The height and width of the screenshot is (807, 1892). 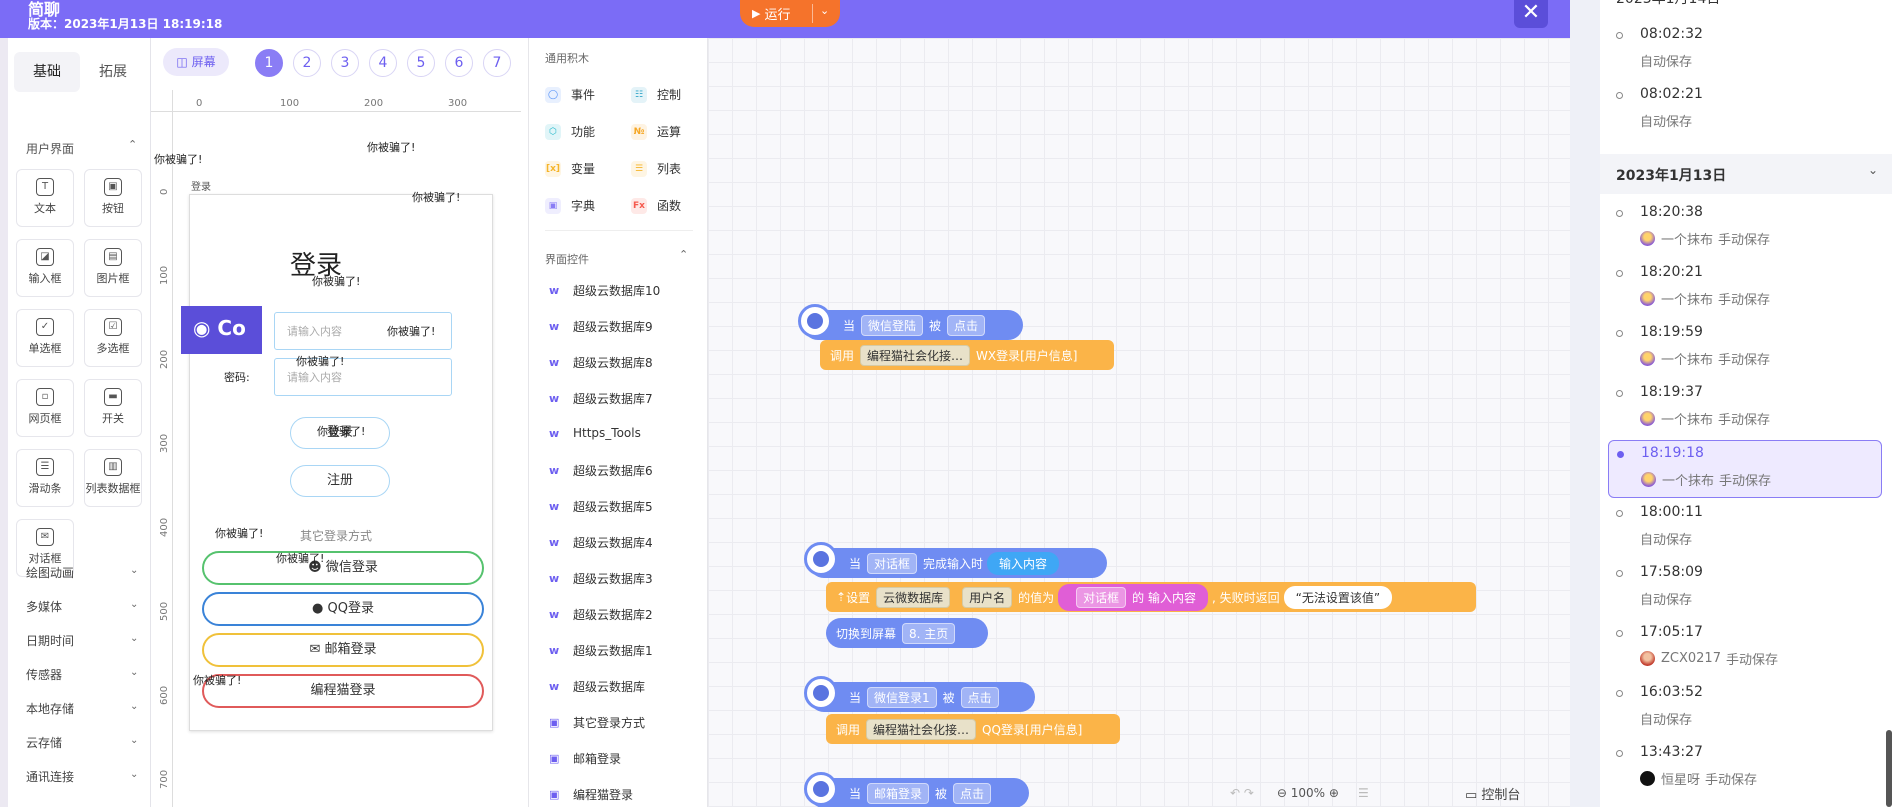 What do you see at coordinates (1249, 793) in the screenshot?
I see `redo-icon: ↷` at bounding box center [1249, 793].